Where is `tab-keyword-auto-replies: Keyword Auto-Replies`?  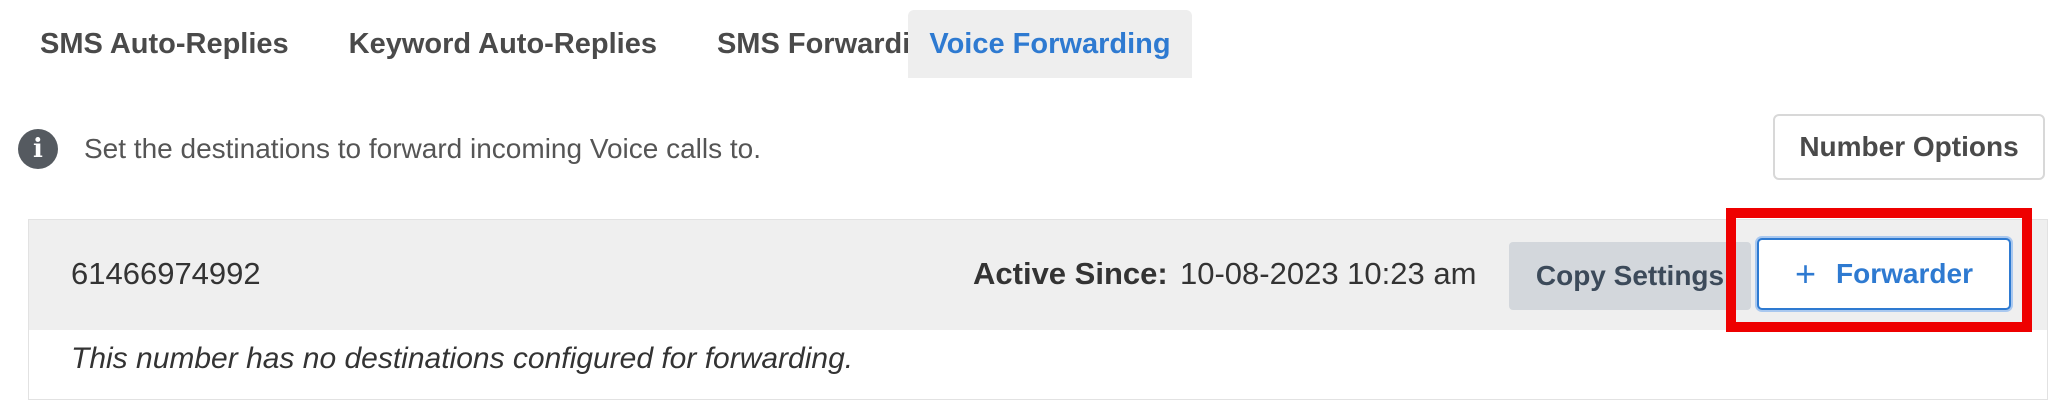 tab-keyword-auto-replies: Keyword Auto-Replies is located at coordinates (503, 44).